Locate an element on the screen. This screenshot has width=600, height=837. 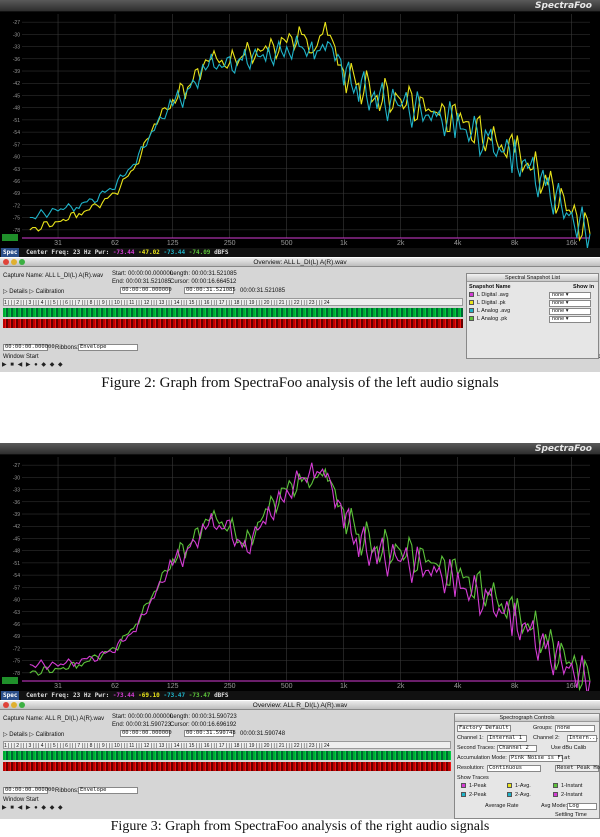
channel1-select: Internal 1 is located at coordinates (507, 738).